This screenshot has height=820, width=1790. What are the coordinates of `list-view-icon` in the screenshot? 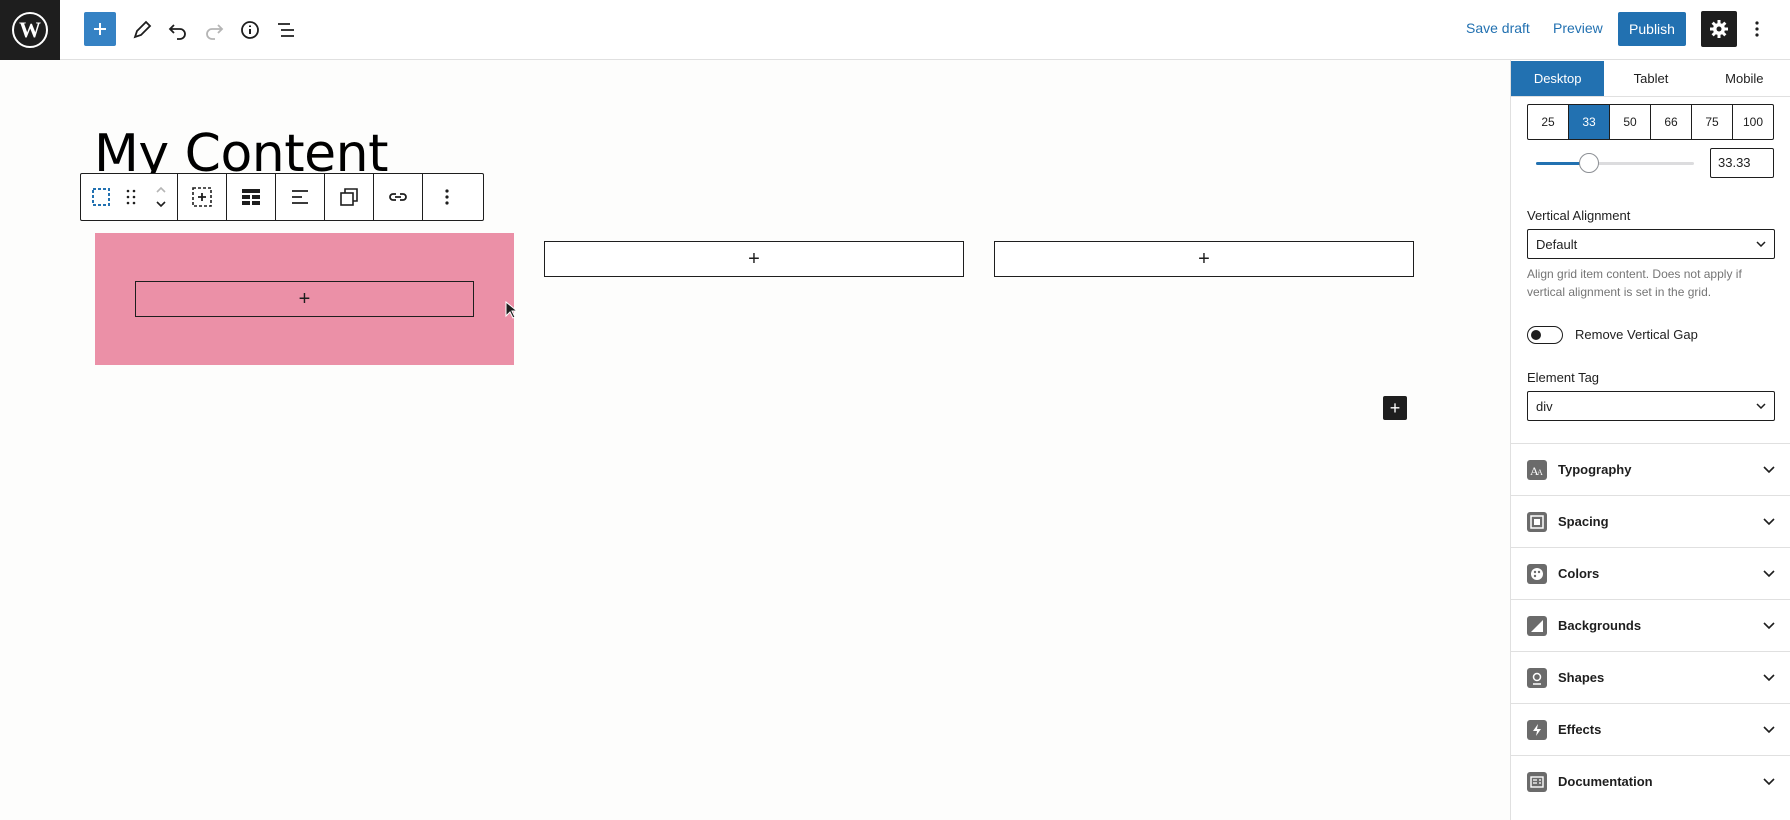 It's located at (286, 30).